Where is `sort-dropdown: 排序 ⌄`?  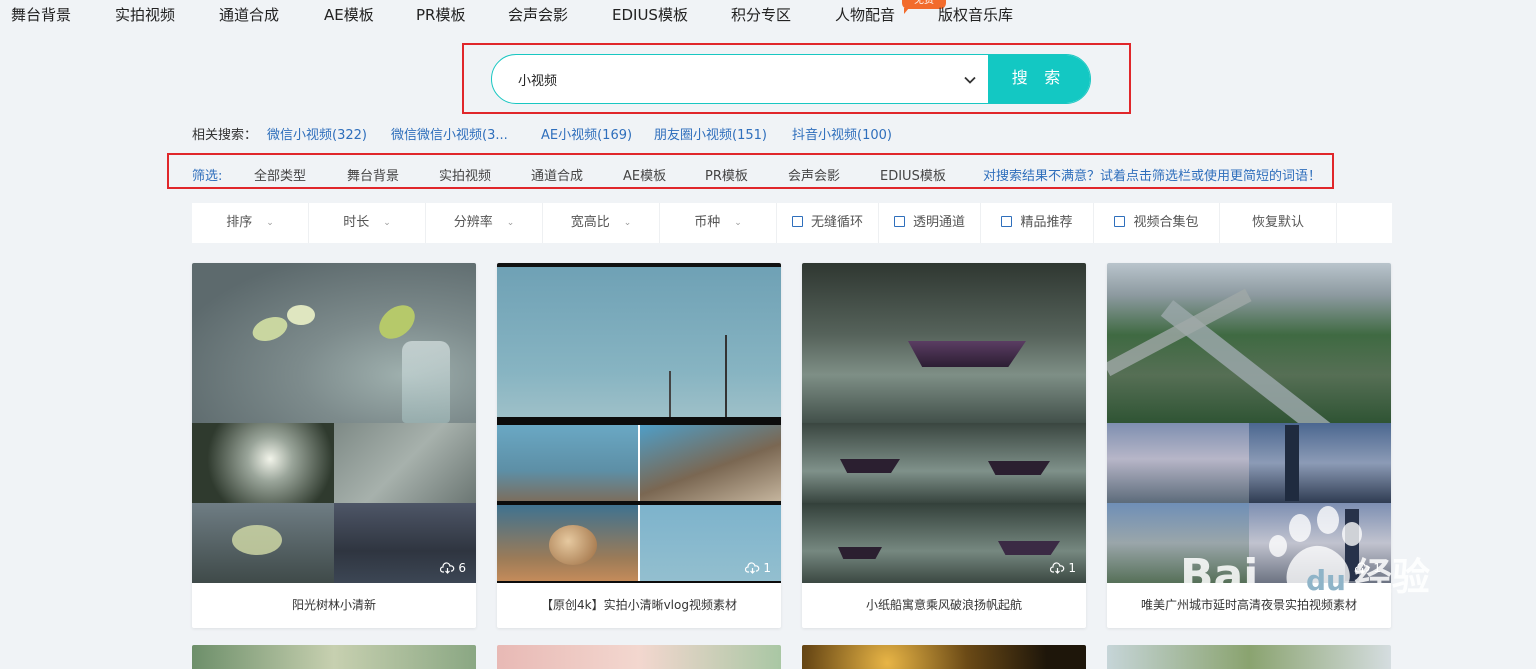
sort-dropdown: 排序 ⌄ is located at coordinates (250, 223).